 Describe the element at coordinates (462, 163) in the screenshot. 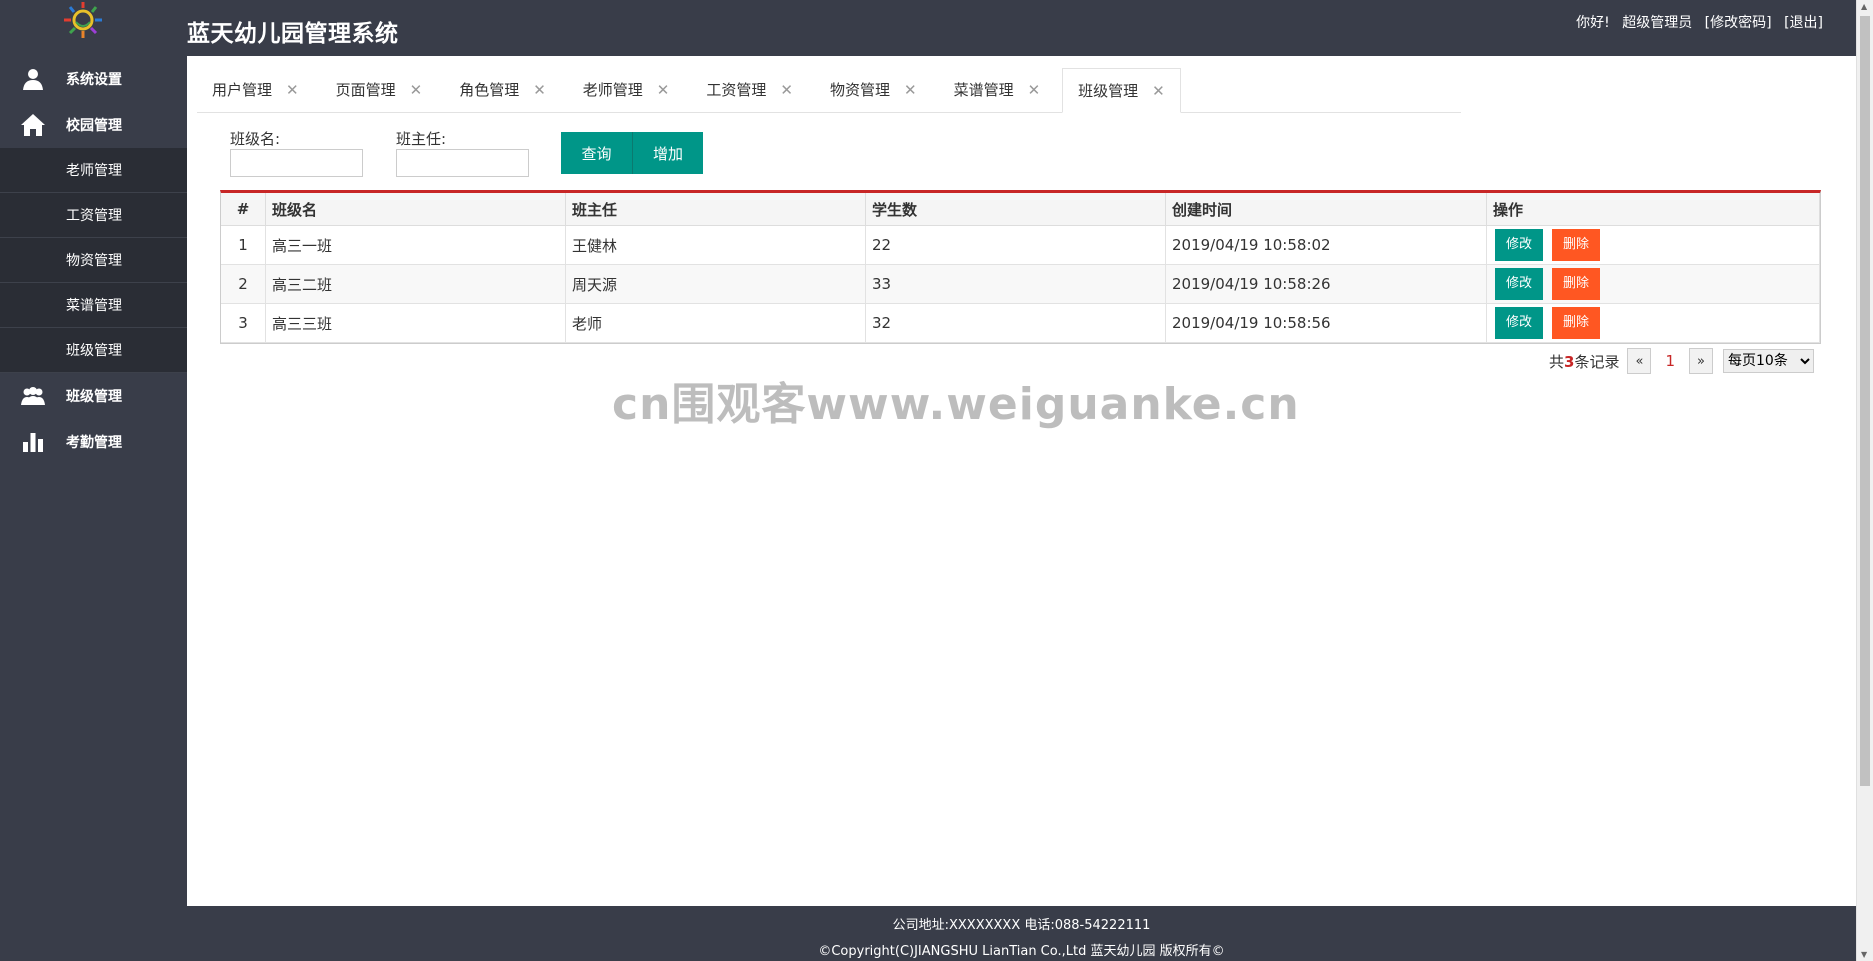

I see `teacher-input` at that location.